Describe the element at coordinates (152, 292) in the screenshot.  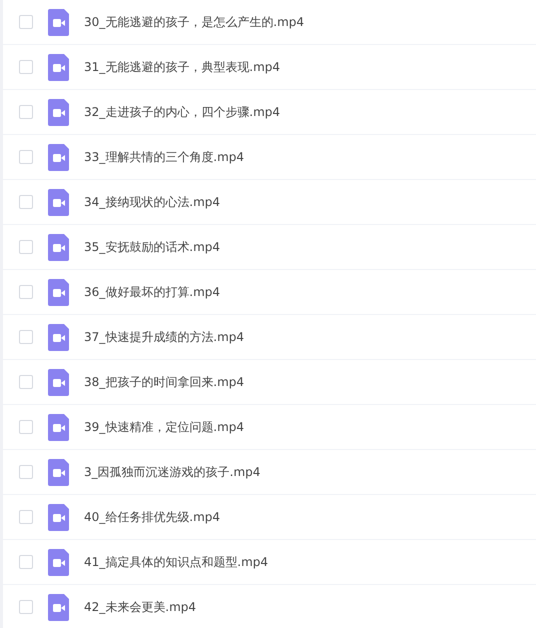
I see `file-name: 36_做好最坏的打算.mp4` at that location.